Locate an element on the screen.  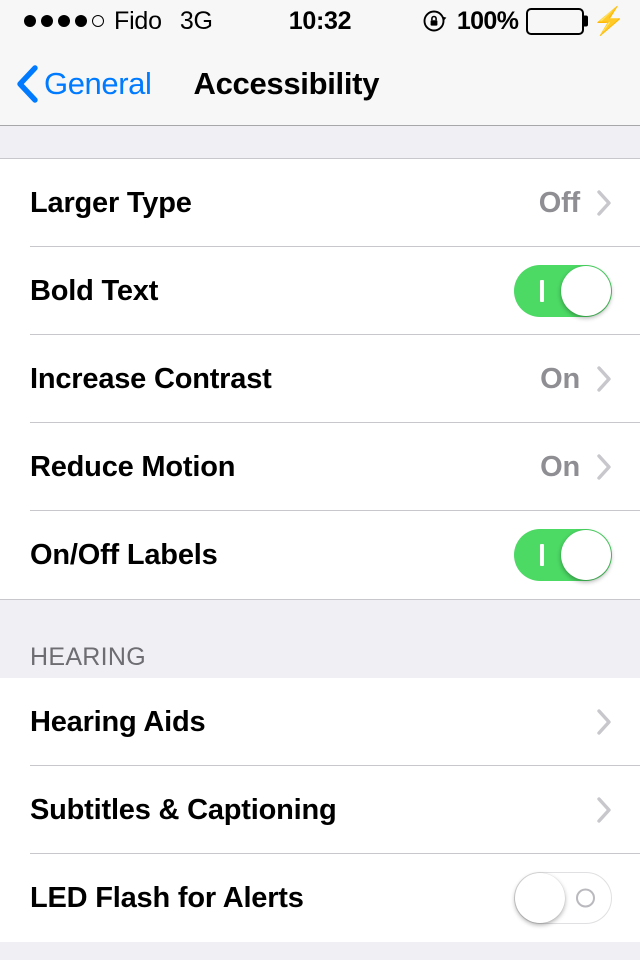
on-off-labels-switch is located at coordinates (563, 555).